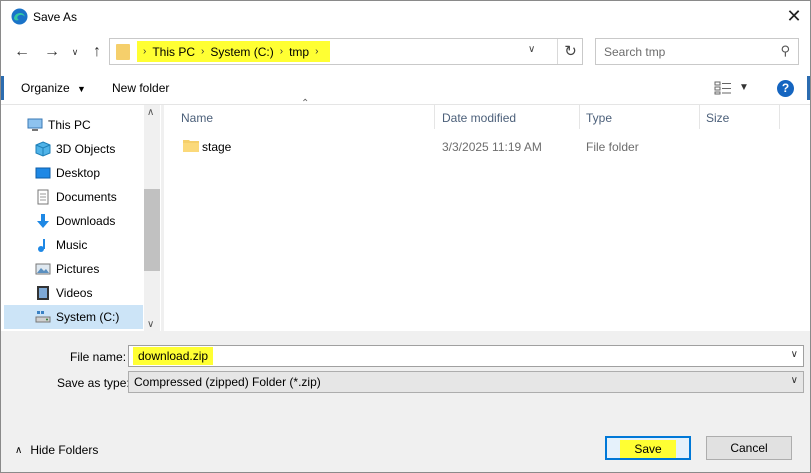 The image size is (811, 473). I want to click on sidebar-item-label: System (C:), so click(88, 317).